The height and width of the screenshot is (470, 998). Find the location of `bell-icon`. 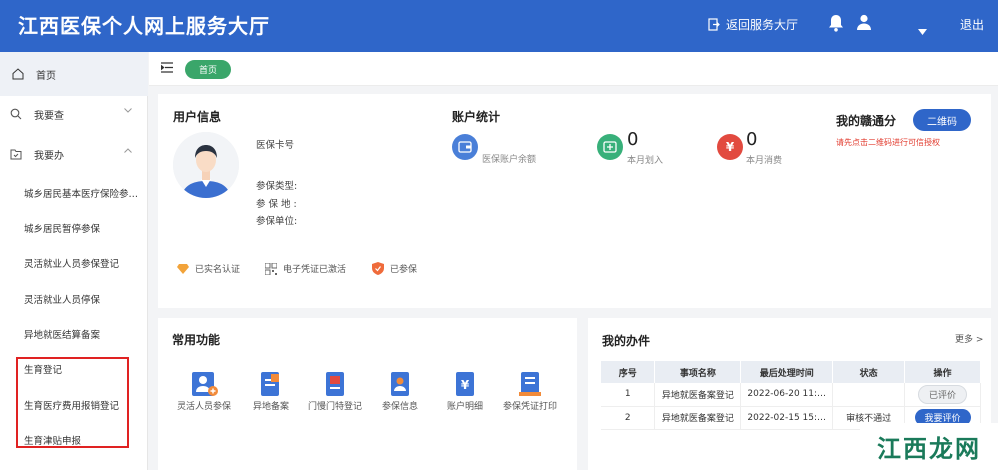

bell-icon is located at coordinates (836, 25).